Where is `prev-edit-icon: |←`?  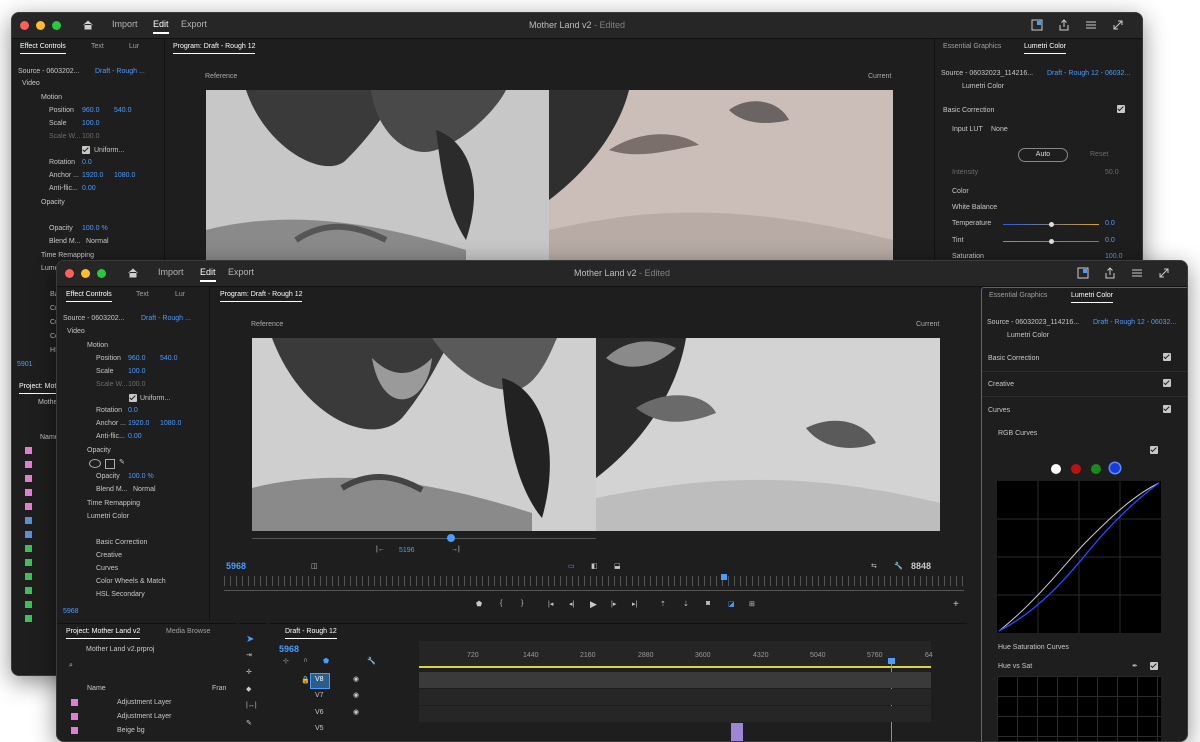 prev-edit-icon: |← is located at coordinates (380, 549).